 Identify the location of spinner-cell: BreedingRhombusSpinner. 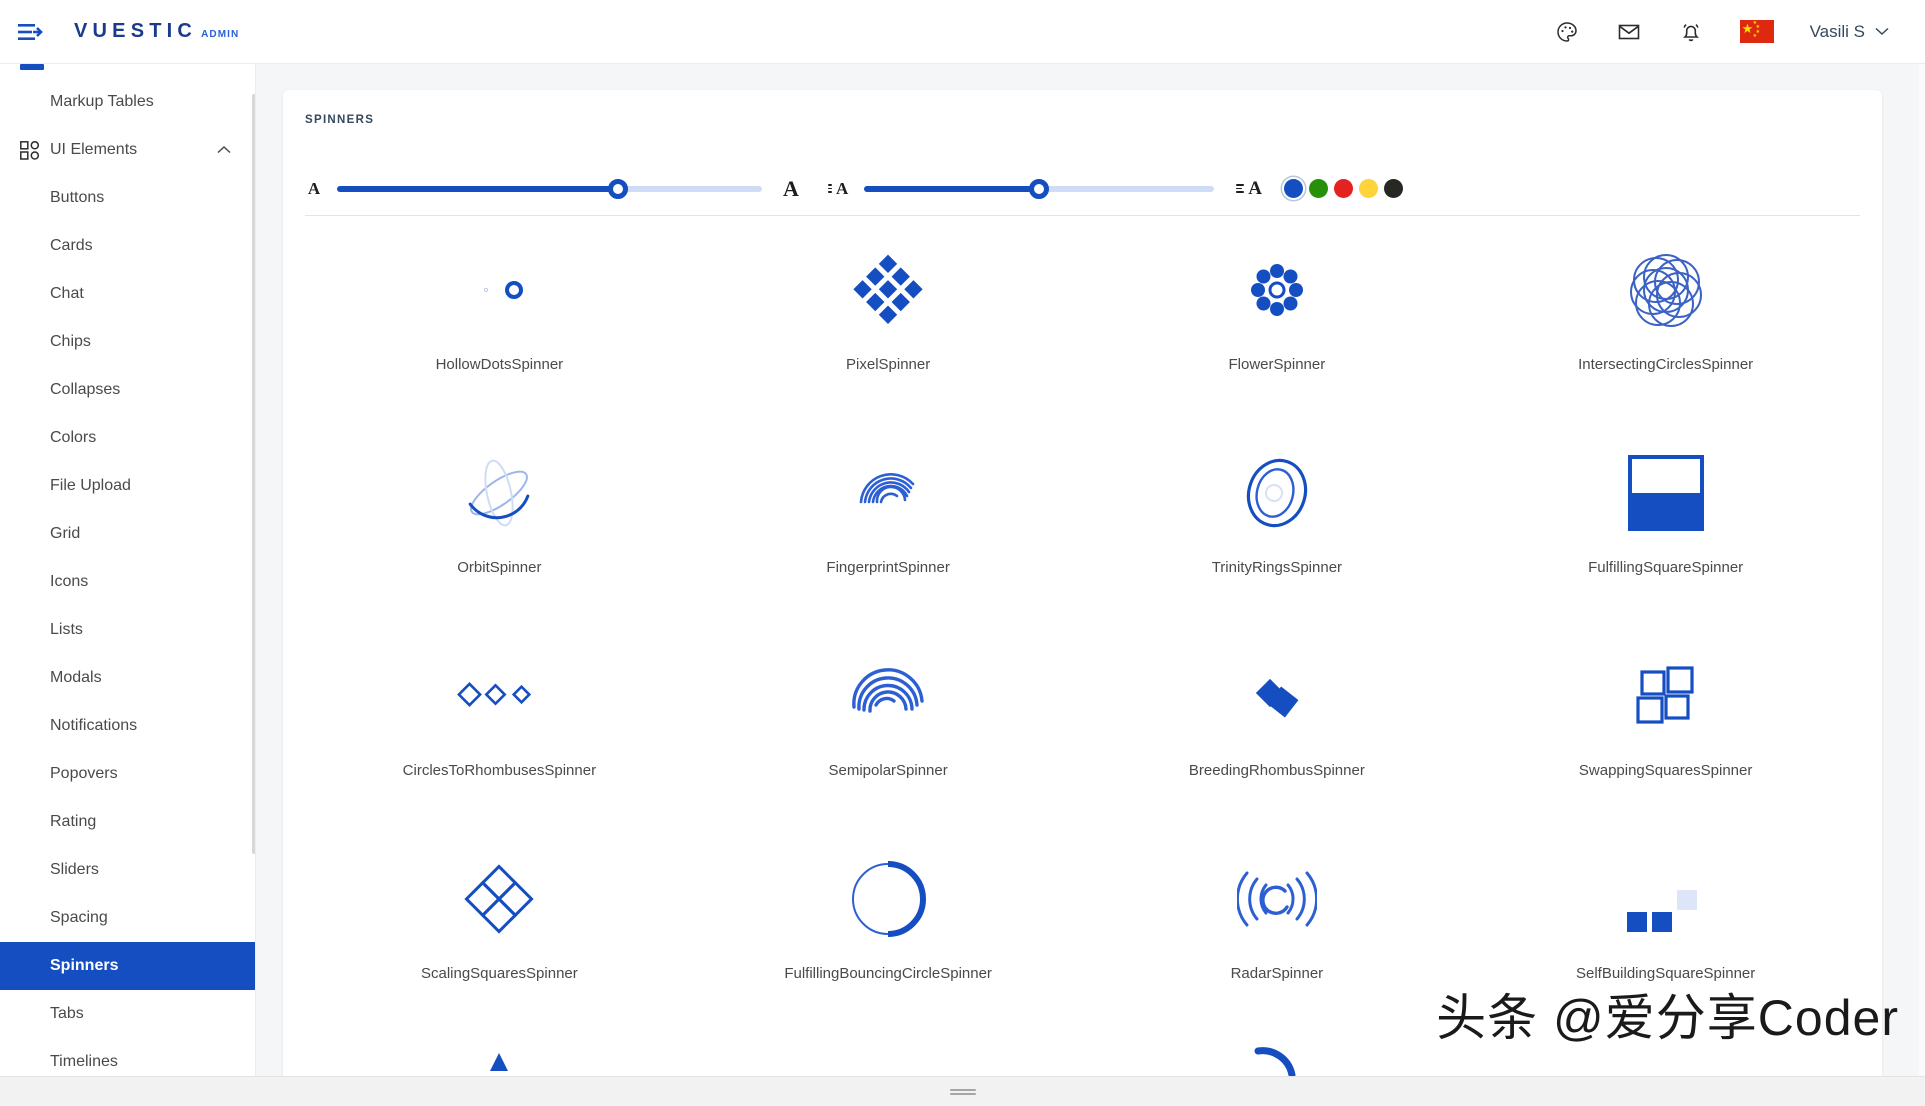
(1277, 737).